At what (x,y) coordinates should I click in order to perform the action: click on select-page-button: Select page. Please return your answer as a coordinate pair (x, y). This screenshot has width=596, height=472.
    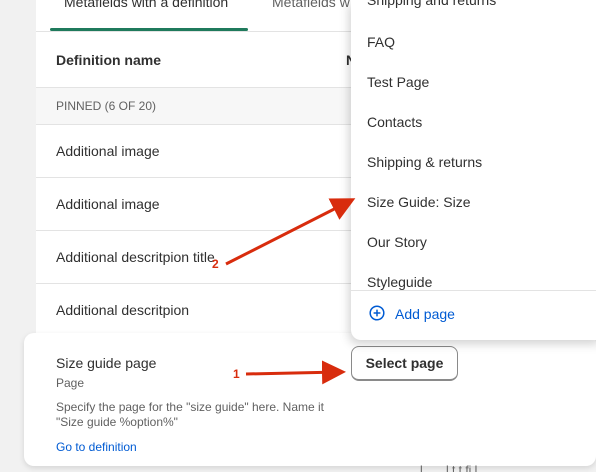
    Looking at the image, I should click on (404, 363).